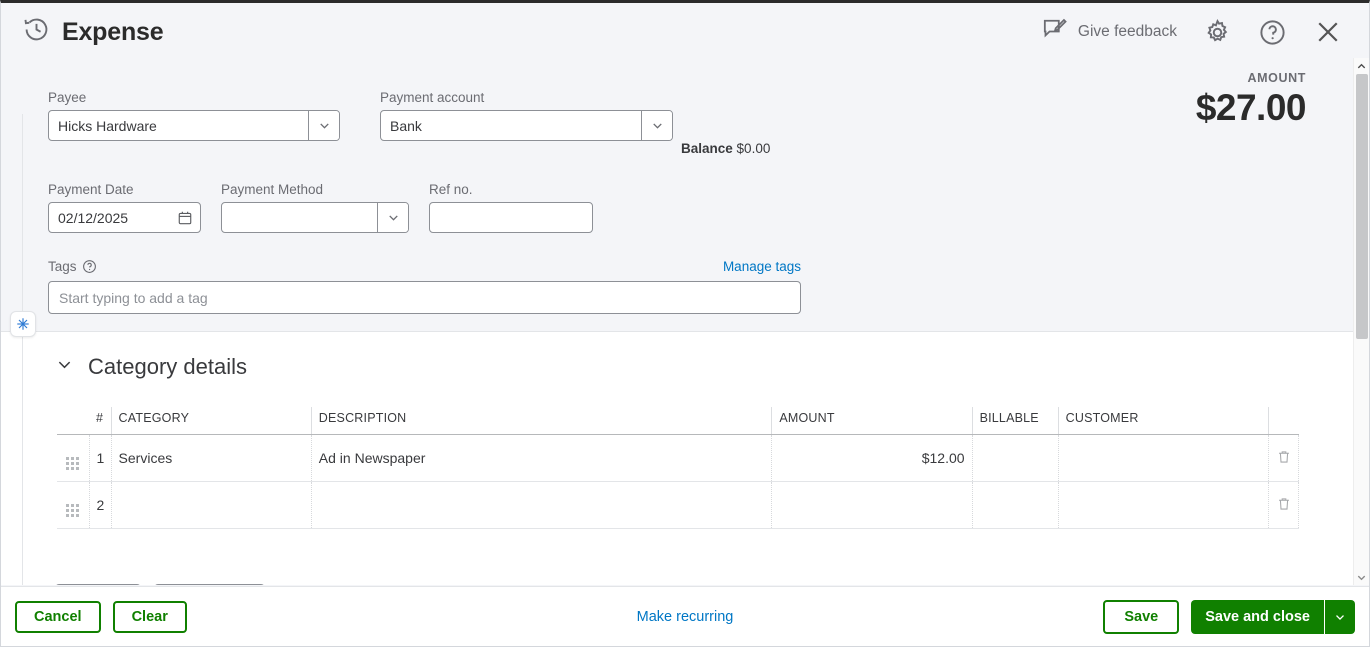 The width and height of the screenshot is (1370, 647). What do you see at coordinates (98, 584) in the screenshot?
I see `add-lines-button: Add lines` at bounding box center [98, 584].